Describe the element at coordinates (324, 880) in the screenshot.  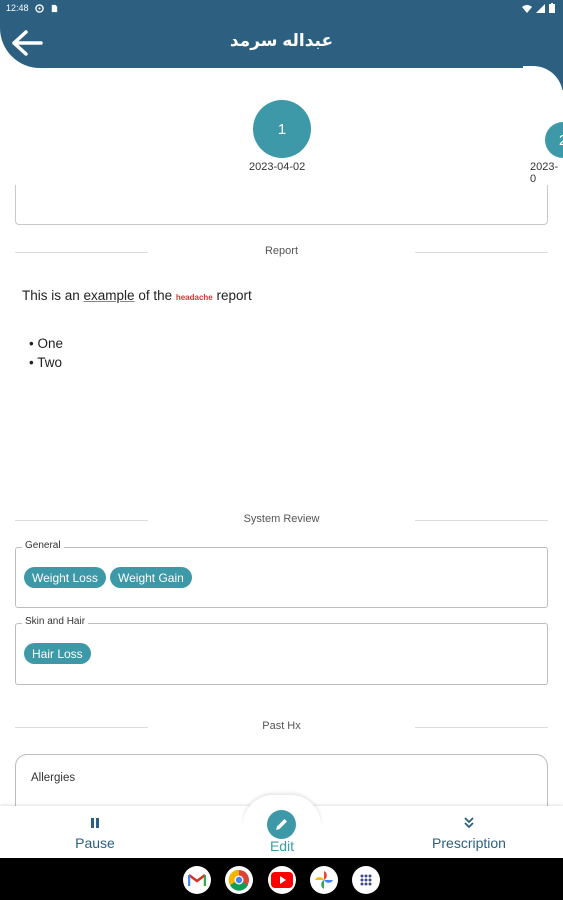
I see `photos-icon` at that location.